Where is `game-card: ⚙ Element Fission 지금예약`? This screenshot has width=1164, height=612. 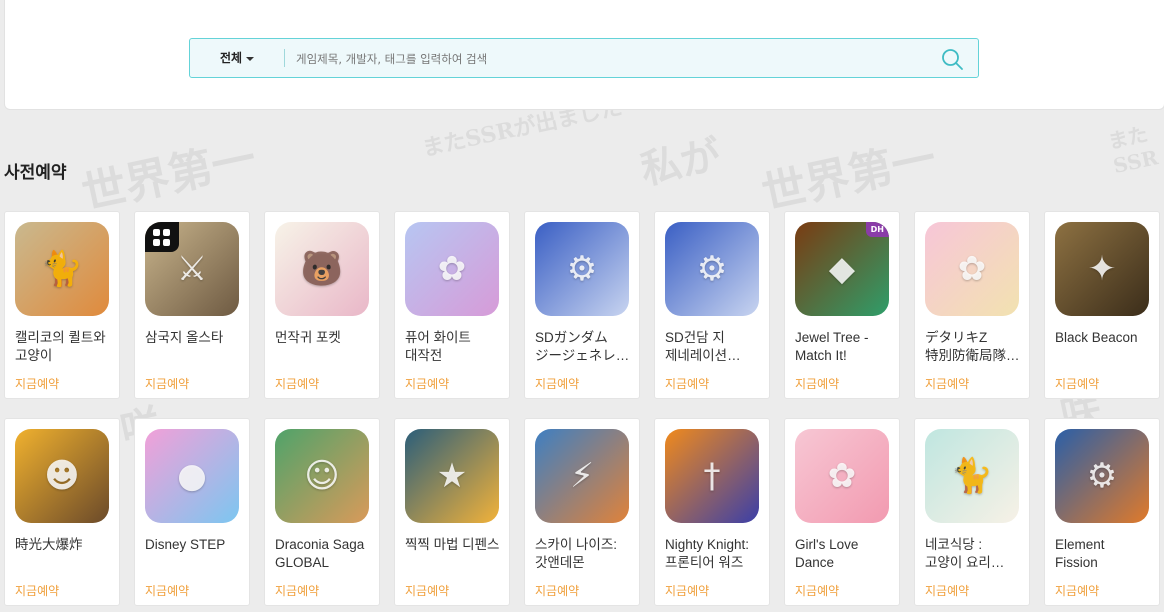 game-card: ⚙ Element Fission 지금예약 is located at coordinates (1102, 512).